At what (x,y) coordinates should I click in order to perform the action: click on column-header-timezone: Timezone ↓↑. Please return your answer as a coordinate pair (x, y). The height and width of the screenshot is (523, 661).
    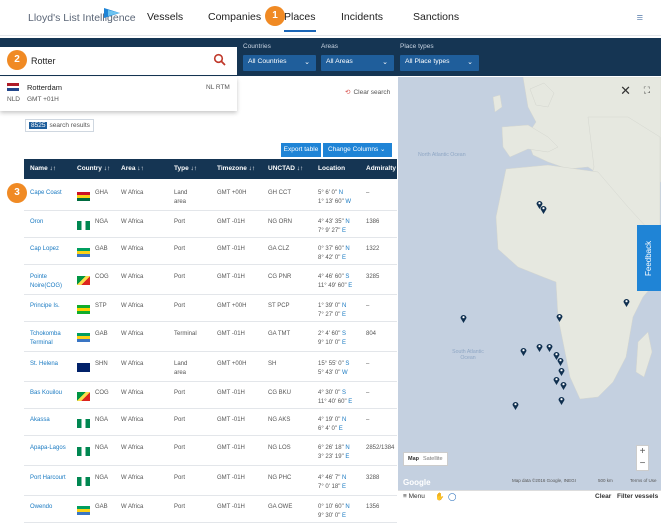
    Looking at the image, I should click on (236, 168).